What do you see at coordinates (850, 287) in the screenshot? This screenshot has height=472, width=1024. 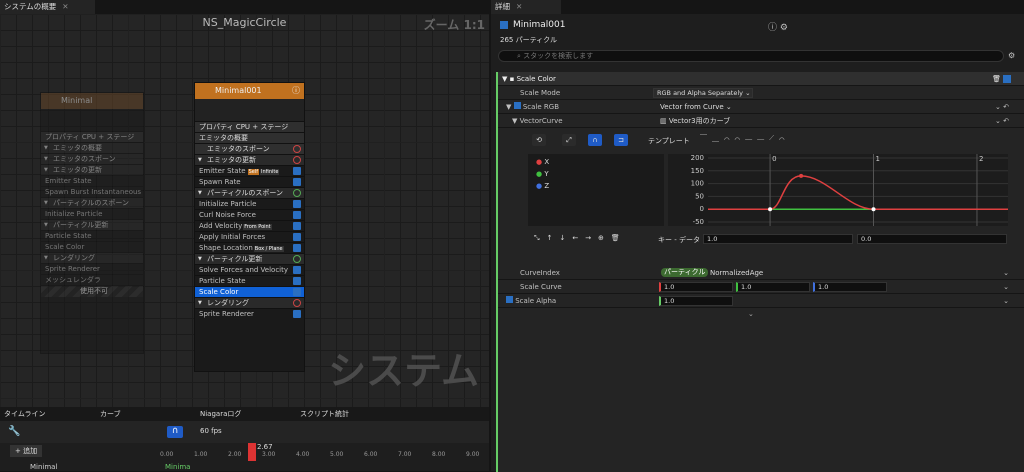 I see `scale-curve-z: 1.0` at bounding box center [850, 287].